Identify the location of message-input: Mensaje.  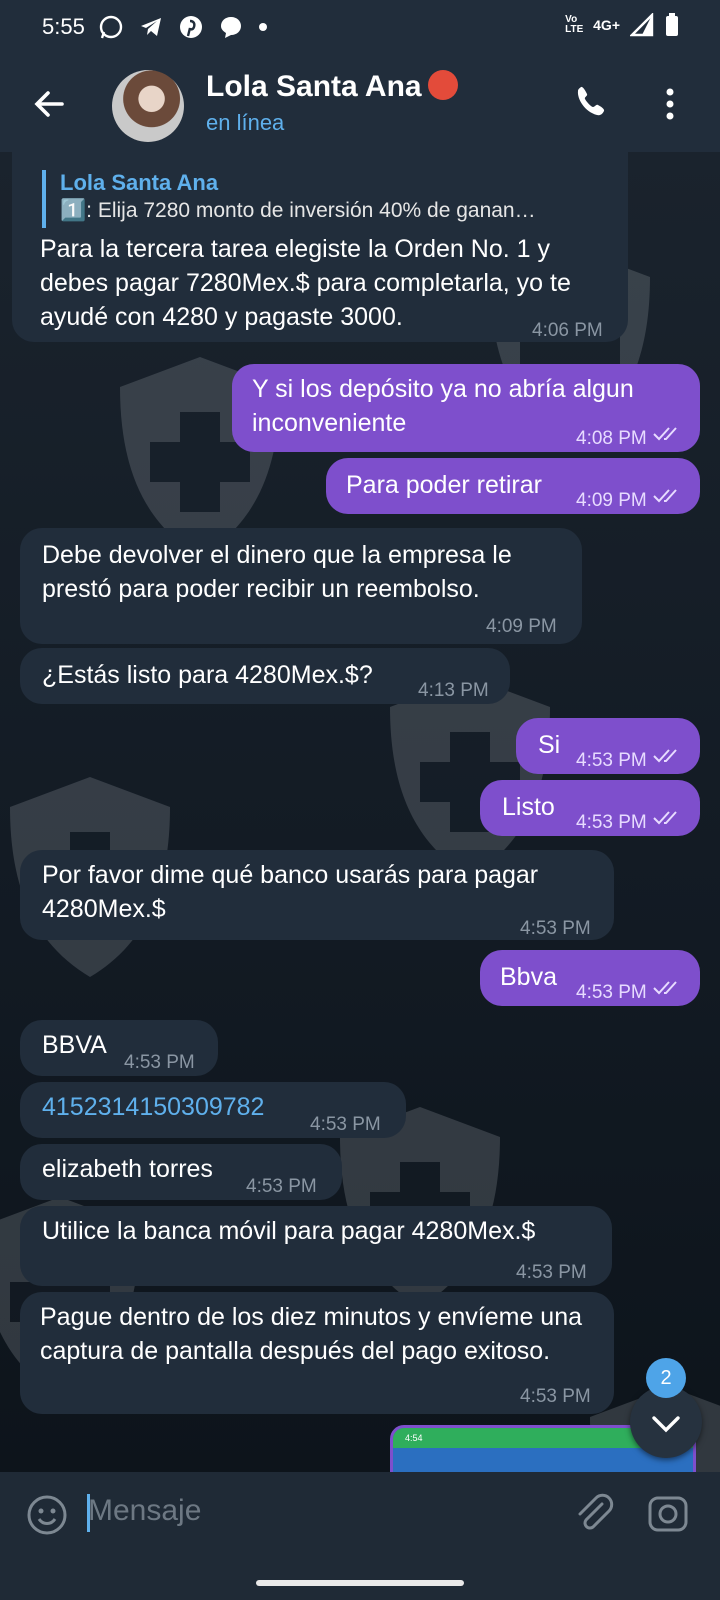
(144, 1511).